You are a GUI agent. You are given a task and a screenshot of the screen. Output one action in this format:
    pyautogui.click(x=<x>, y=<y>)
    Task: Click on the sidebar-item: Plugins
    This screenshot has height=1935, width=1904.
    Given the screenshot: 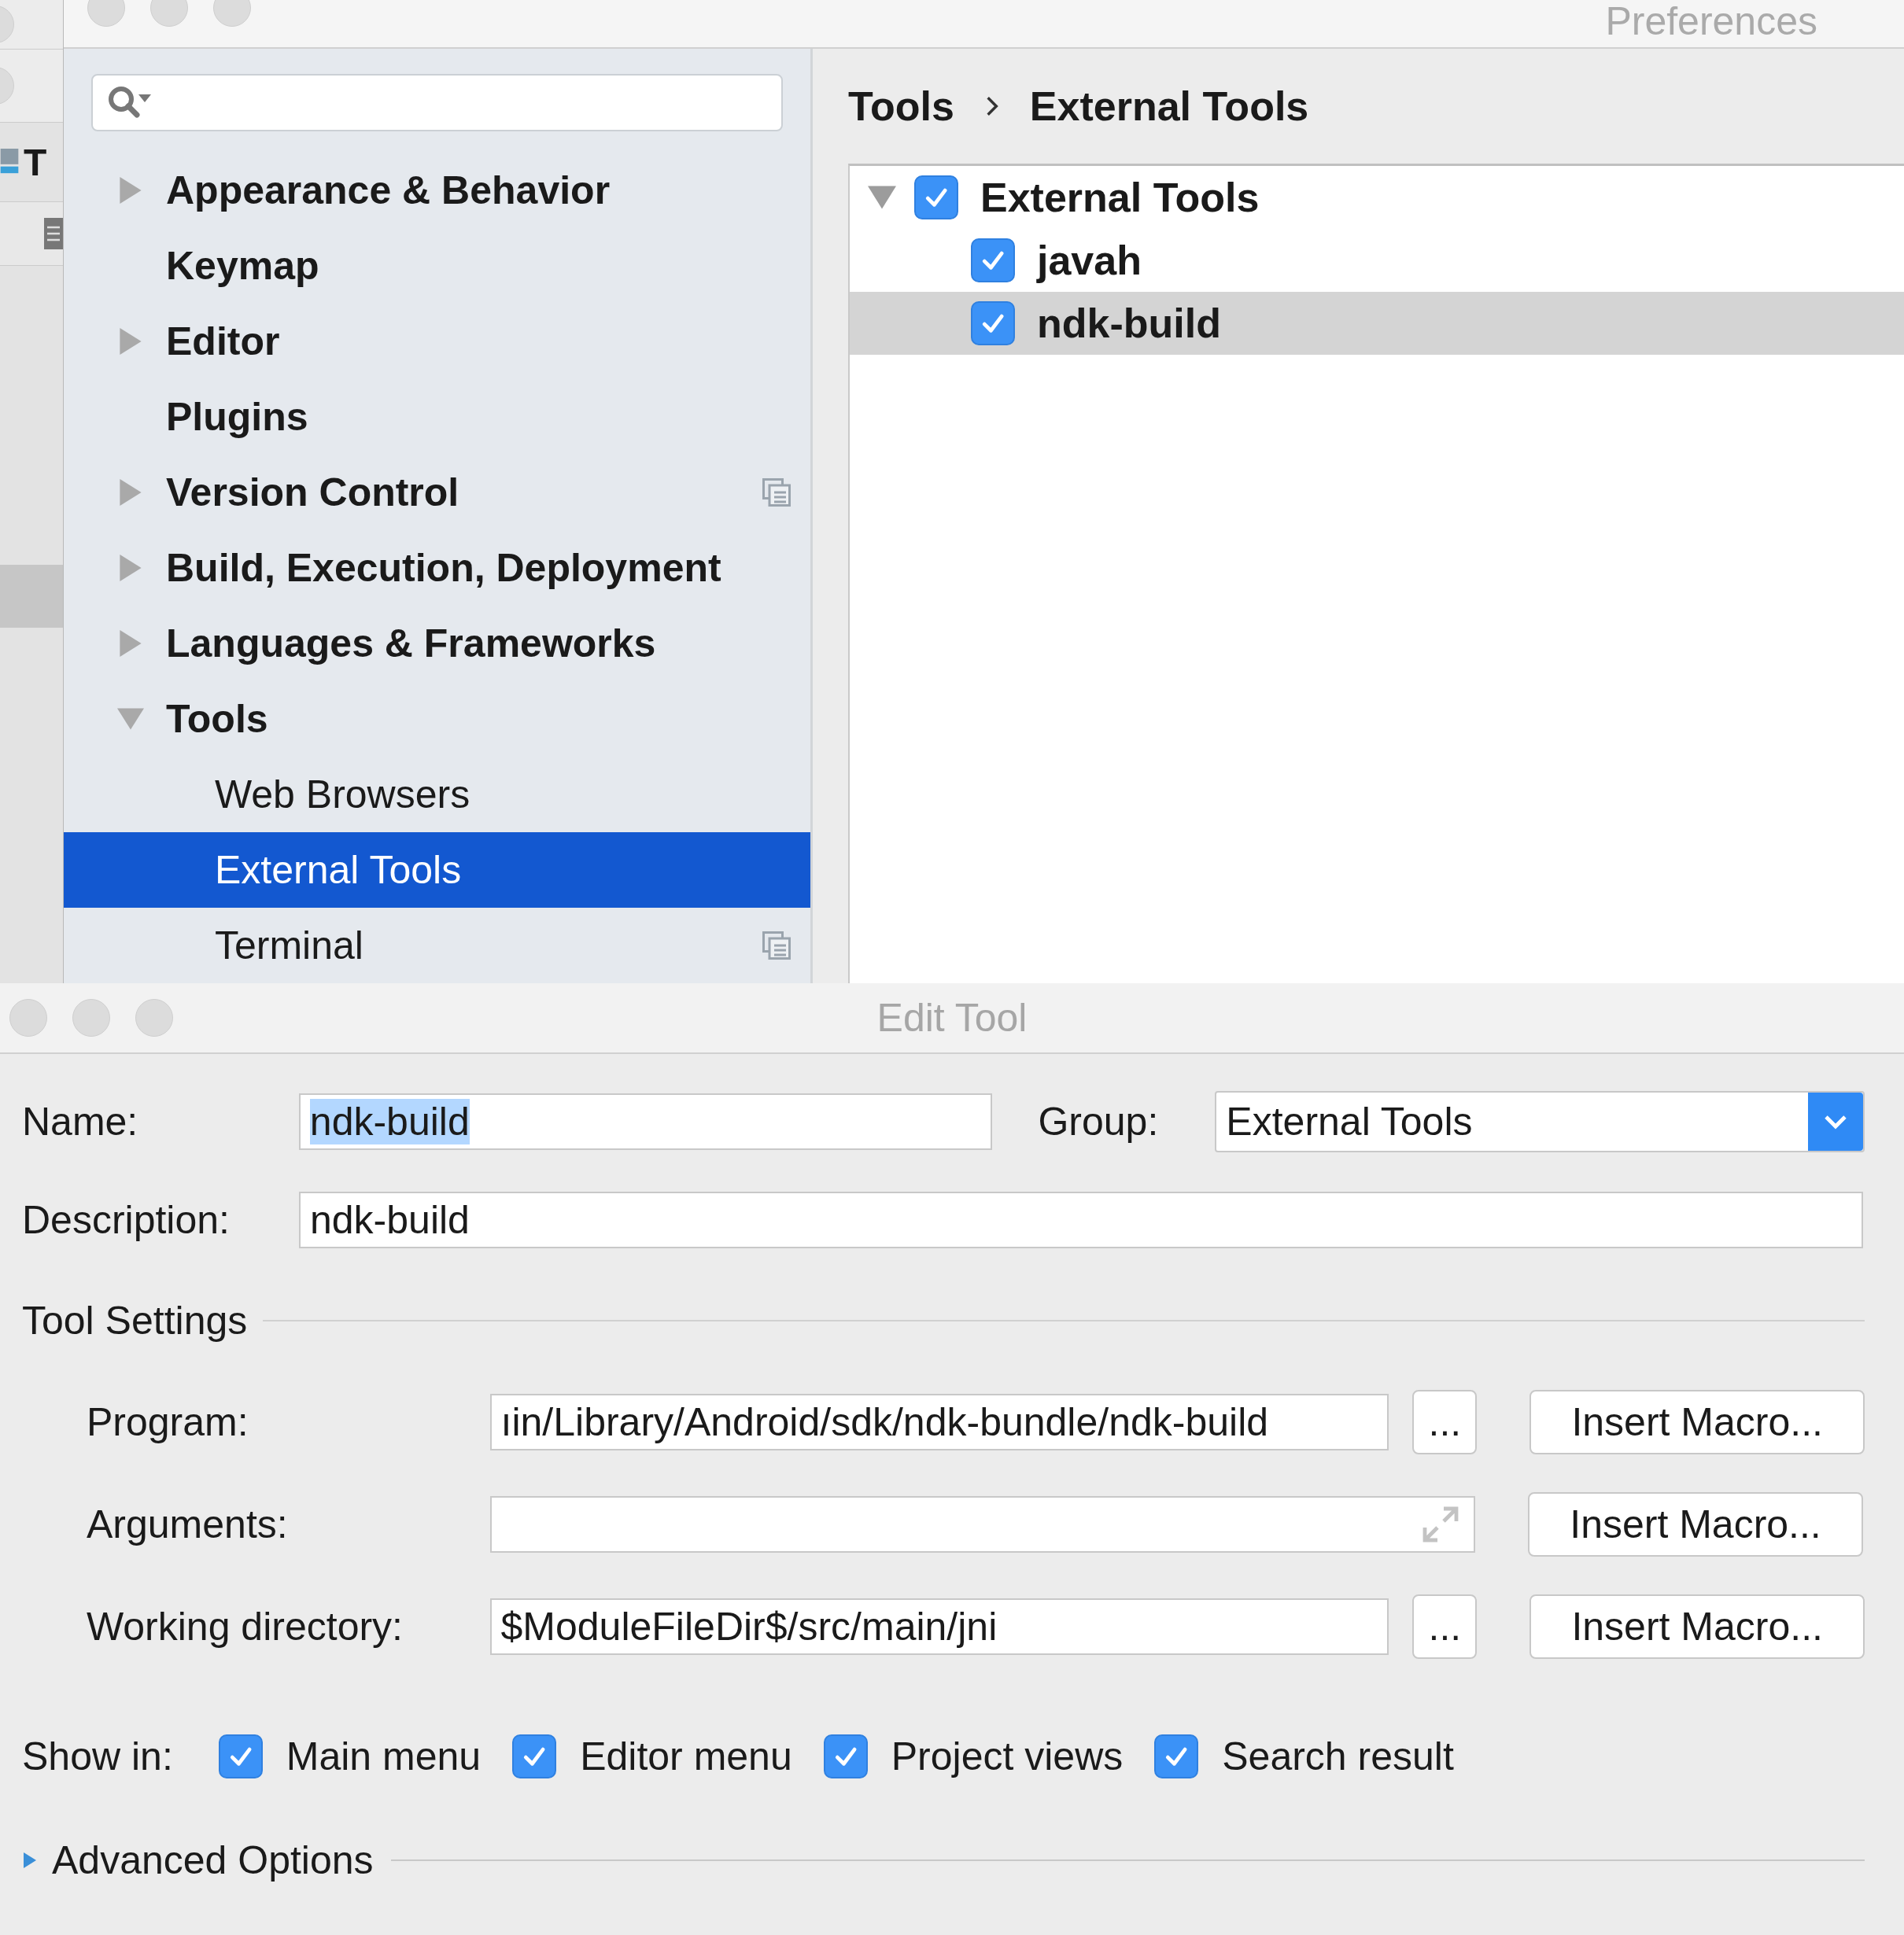 What is the action you would take?
    pyautogui.click(x=437, y=417)
    